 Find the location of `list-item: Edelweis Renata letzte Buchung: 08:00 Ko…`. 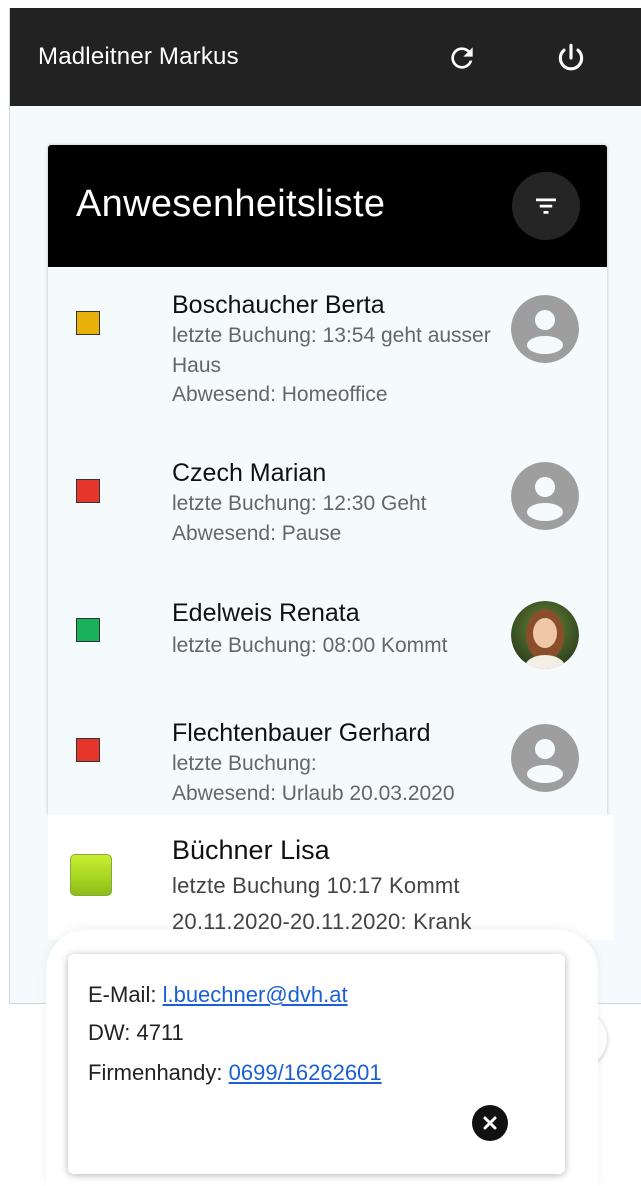

list-item: Edelweis Renata letzte Buchung: 08:00 Ko… is located at coordinates (327, 652).